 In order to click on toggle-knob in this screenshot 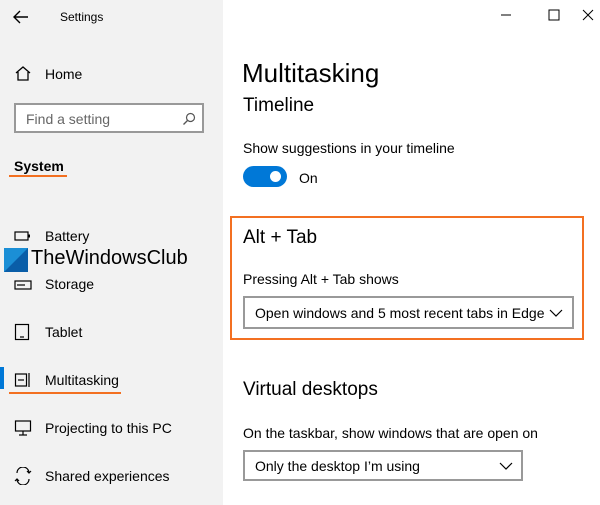, I will do `click(275, 176)`.